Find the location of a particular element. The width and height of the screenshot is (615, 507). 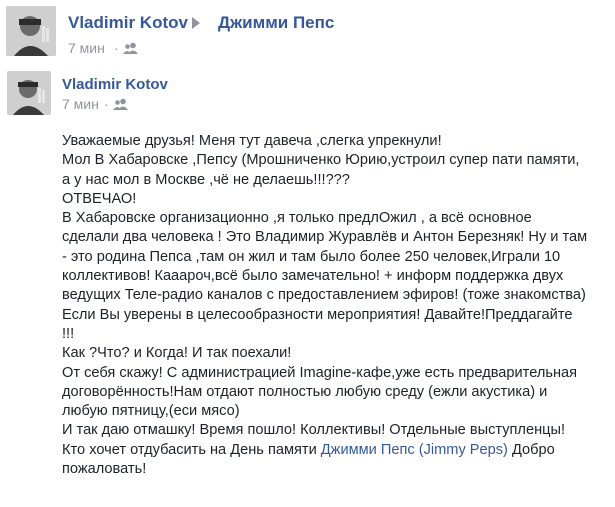

post-line: пожаловать! is located at coordinates (104, 469).